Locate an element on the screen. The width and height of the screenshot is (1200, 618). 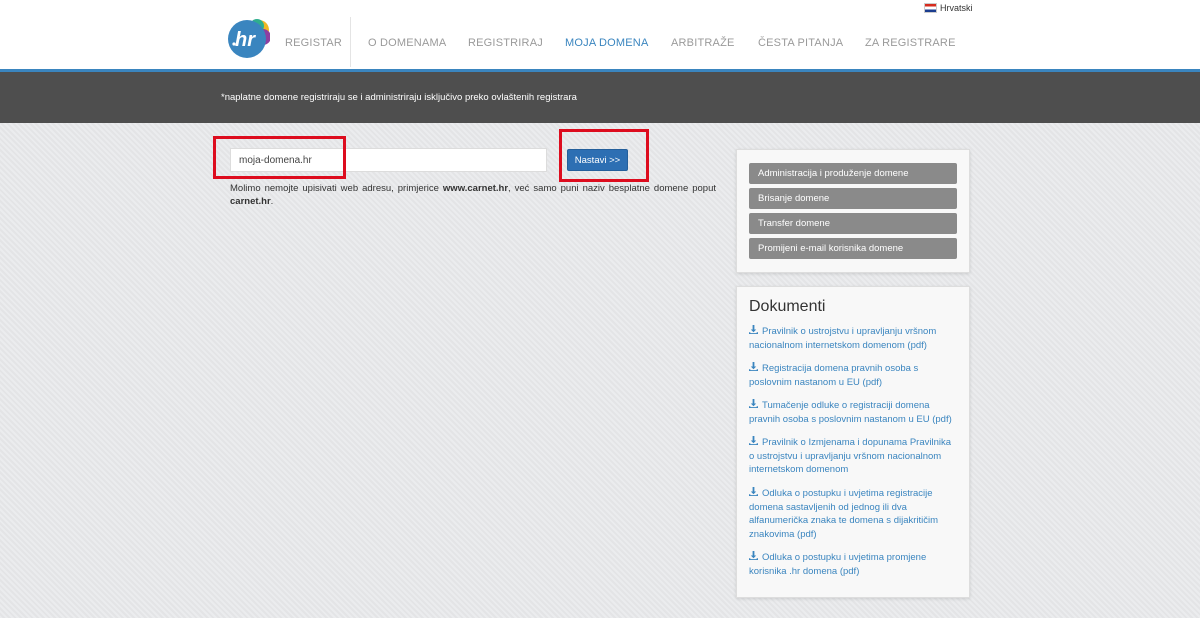
nav-separator is located at coordinates (350, 42).